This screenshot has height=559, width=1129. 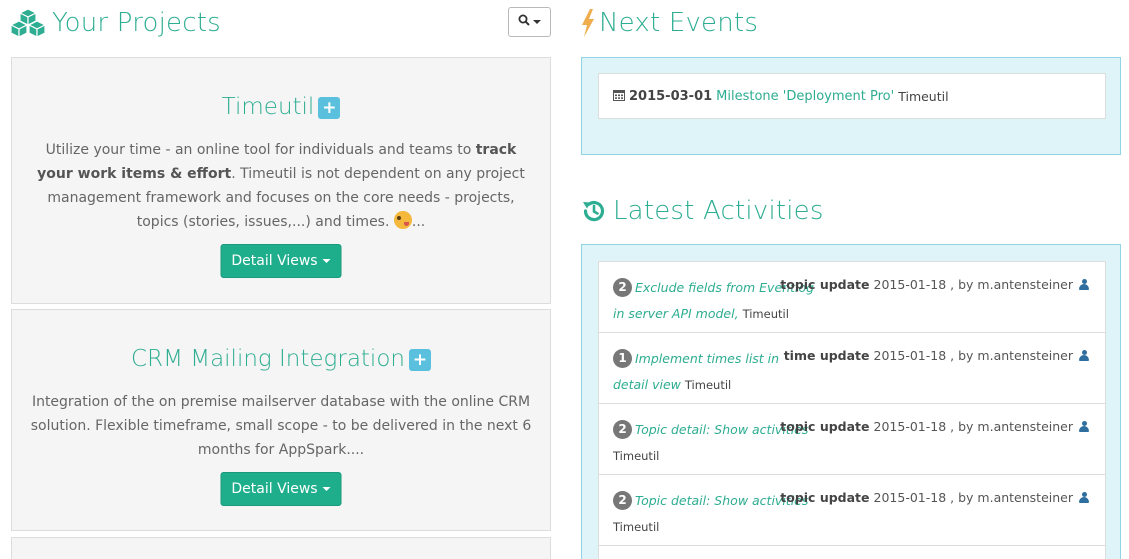 What do you see at coordinates (805, 96) in the screenshot?
I see `event-link: Milestone 'Deployment Pro'` at bounding box center [805, 96].